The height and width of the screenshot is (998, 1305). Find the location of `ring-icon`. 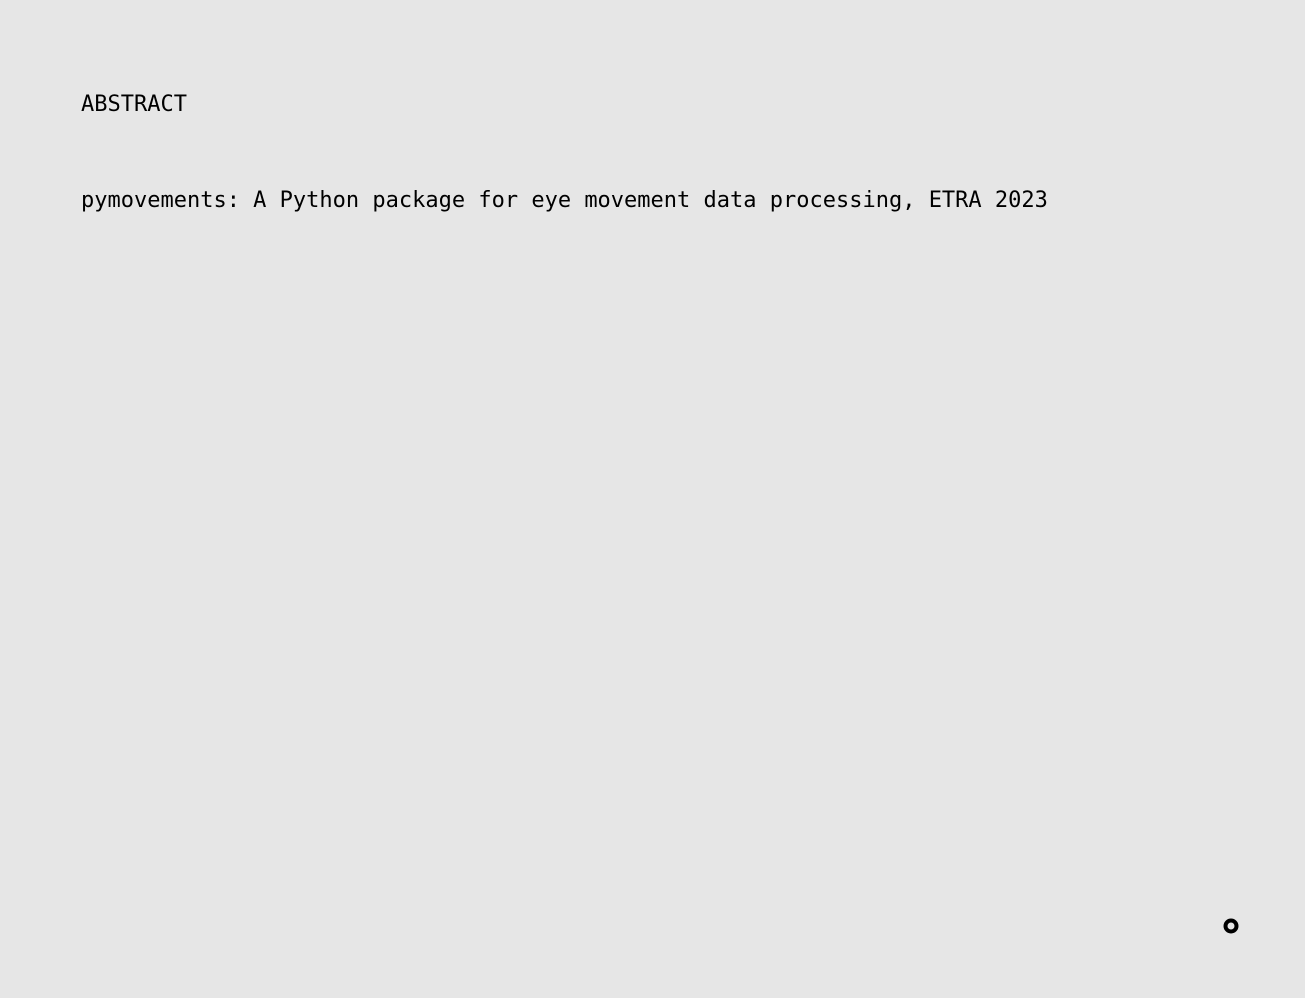

ring-icon is located at coordinates (1231, 926).